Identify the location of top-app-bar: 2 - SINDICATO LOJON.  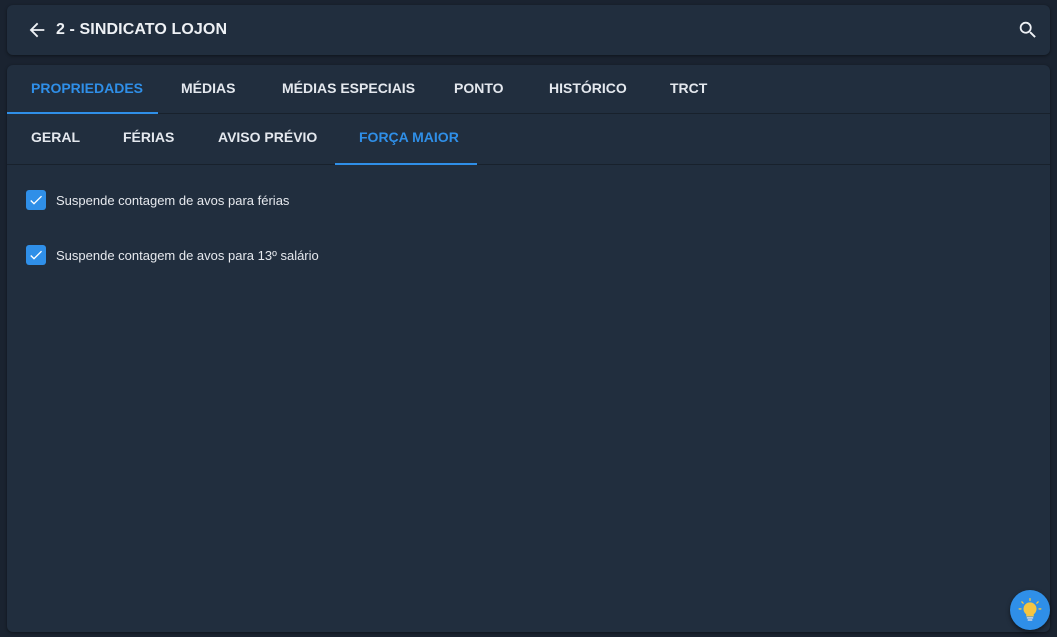
(528, 30).